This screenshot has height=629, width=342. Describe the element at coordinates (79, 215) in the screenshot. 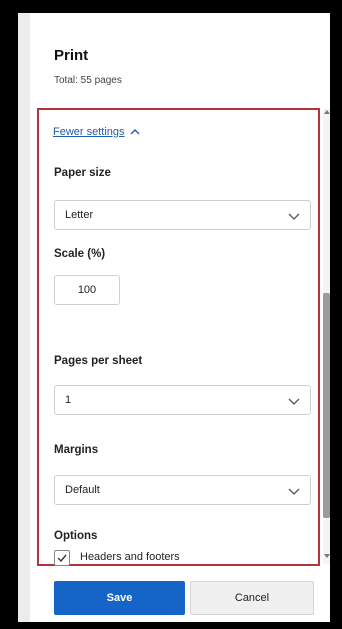

I see `paper-size-value: Letter` at that location.